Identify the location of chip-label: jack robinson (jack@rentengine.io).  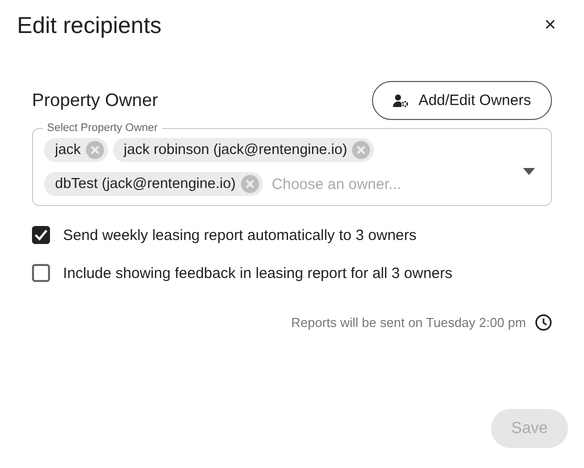
(236, 150).